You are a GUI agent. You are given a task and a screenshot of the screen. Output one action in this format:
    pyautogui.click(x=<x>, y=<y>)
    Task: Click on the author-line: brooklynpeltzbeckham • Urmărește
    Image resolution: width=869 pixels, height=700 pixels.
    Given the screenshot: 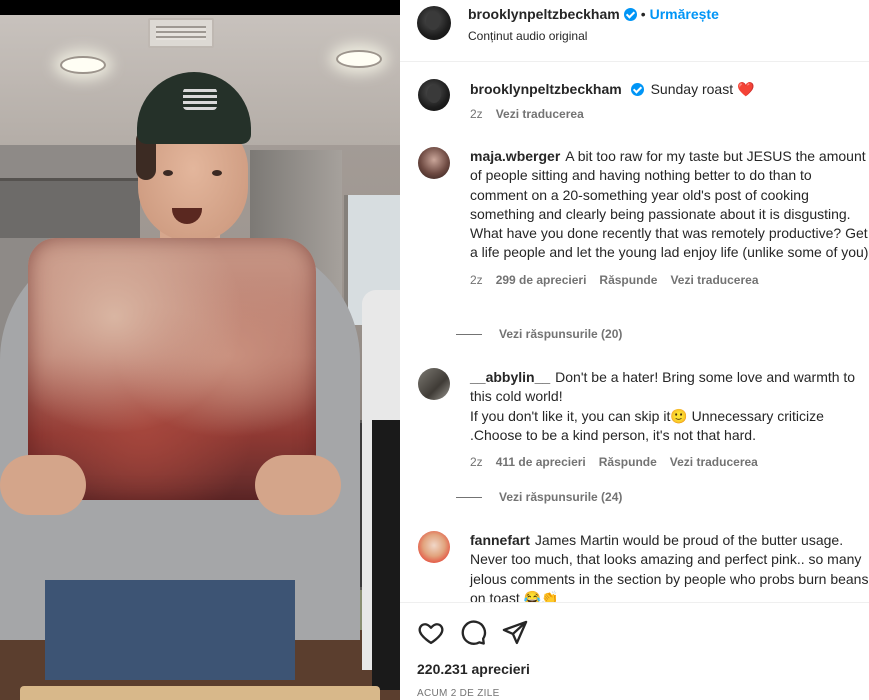 What is the action you would take?
    pyautogui.click(x=593, y=15)
    